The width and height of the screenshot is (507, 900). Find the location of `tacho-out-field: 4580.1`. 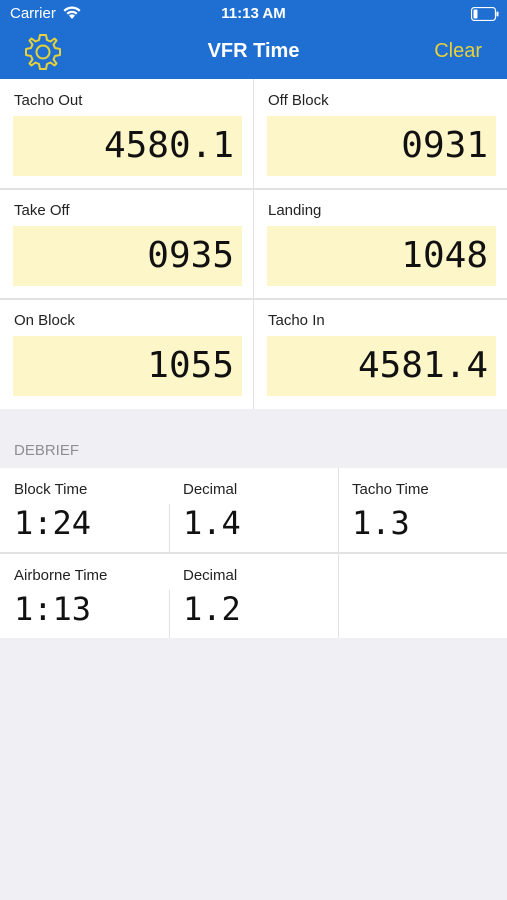

tacho-out-field: 4580.1 is located at coordinates (127, 146).